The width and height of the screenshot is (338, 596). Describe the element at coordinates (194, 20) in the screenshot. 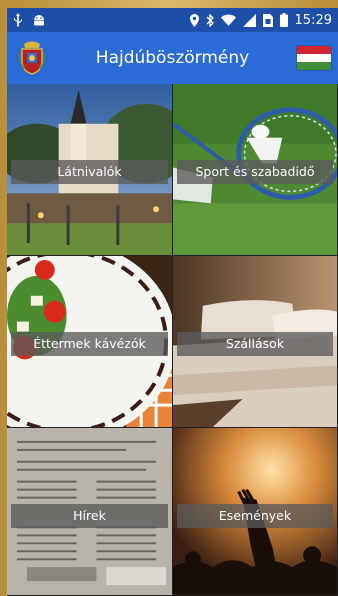

I see `location-icon` at that location.